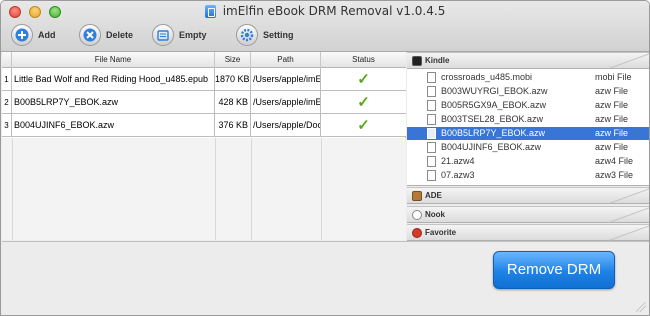  What do you see at coordinates (528, 161) in the screenshot?
I see `list-item: 21.azw4 azw4 File` at bounding box center [528, 161].